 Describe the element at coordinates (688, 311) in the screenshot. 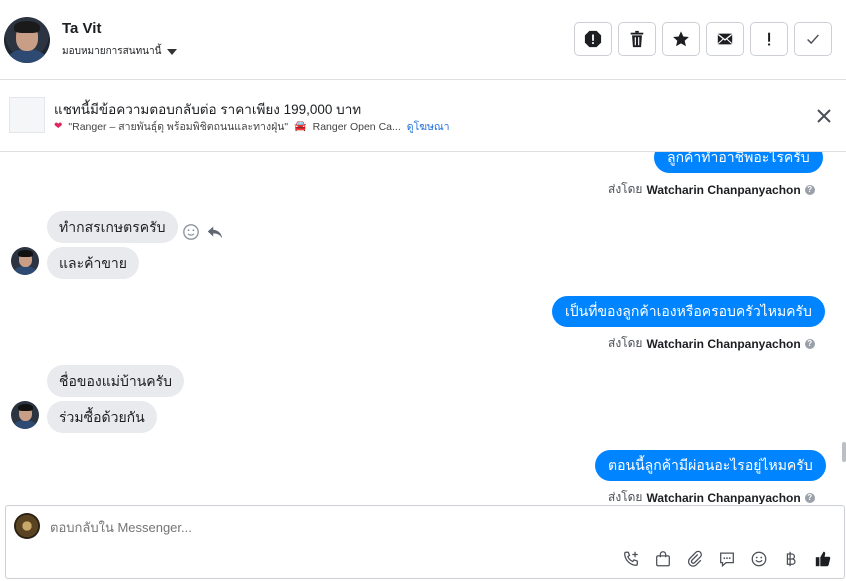

I see `outgoing-message: เป็นที่ของลูกค้าเองหรือครอบครัวไหมครับ` at that location.